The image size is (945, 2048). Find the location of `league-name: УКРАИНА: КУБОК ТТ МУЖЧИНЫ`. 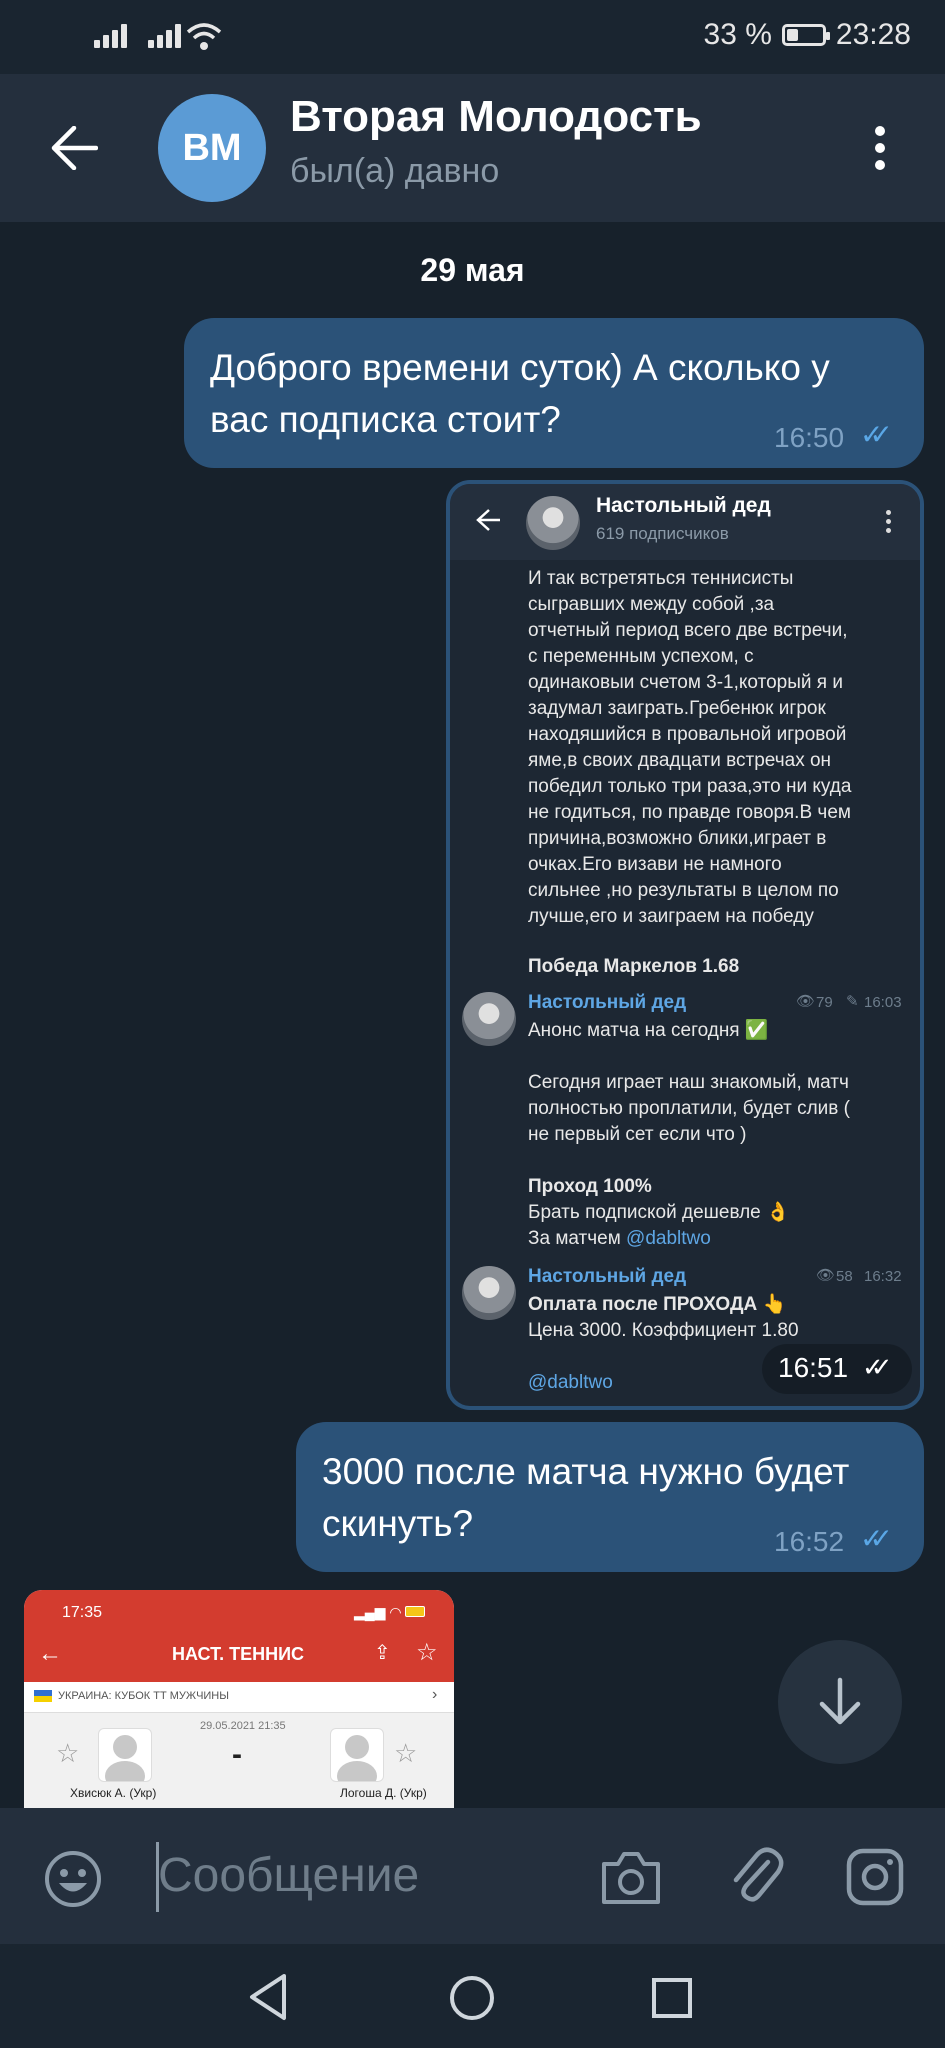

league-name: УКРАИНА: КУБОК ТТ МУЖЧИНЫ is located at coordinates (143, 1696).